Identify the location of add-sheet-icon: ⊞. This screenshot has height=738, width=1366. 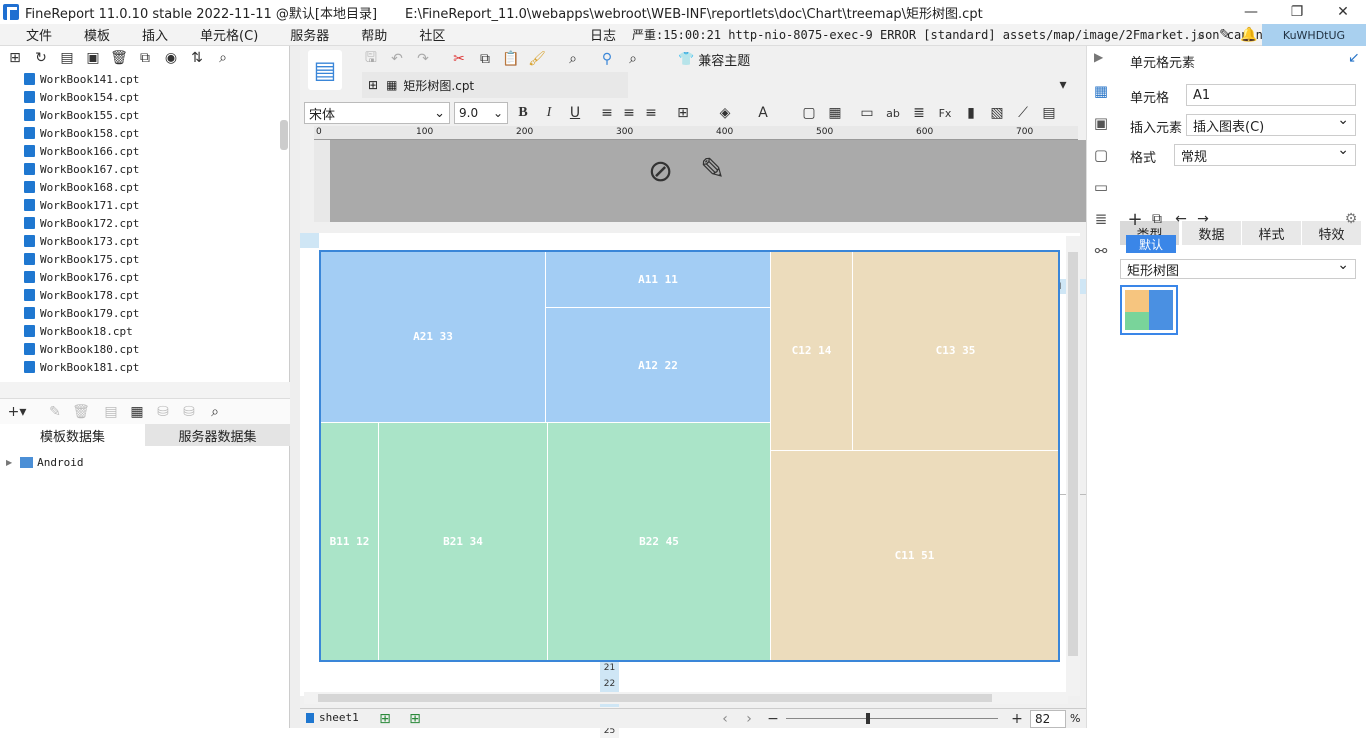
(385, 719).